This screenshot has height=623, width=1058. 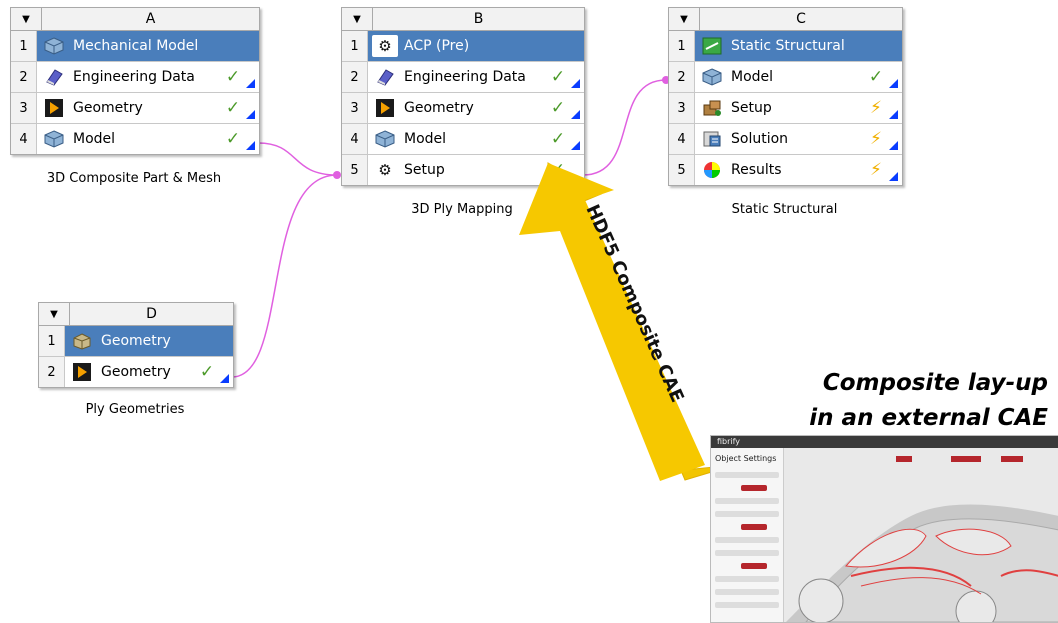 I want to click on overlay-title-line1: Composite lay-up, so click(x=935, y=383).